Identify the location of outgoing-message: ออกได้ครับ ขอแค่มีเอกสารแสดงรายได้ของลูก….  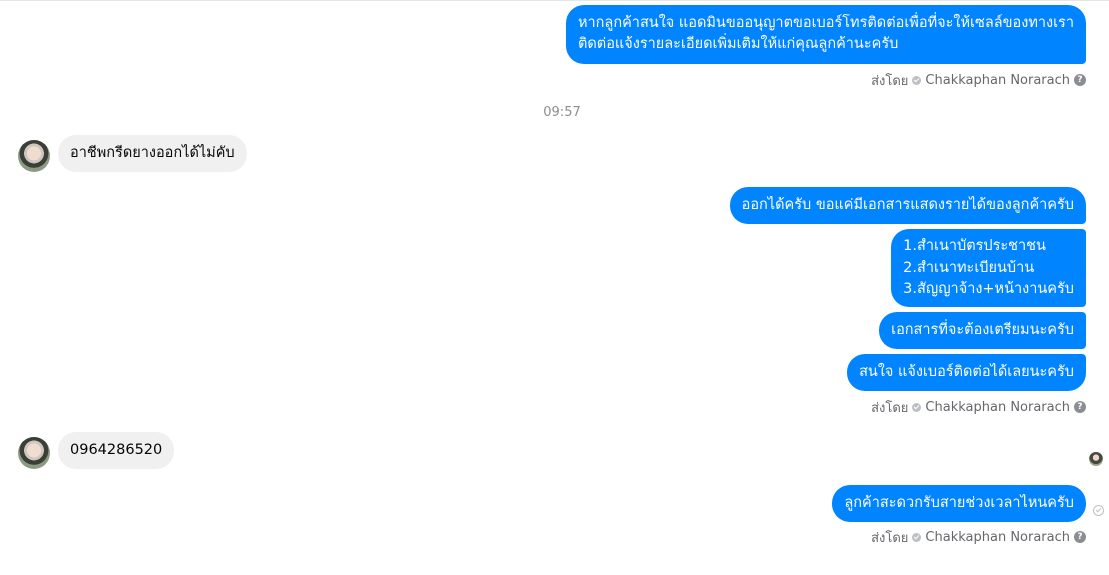
(907, 205).